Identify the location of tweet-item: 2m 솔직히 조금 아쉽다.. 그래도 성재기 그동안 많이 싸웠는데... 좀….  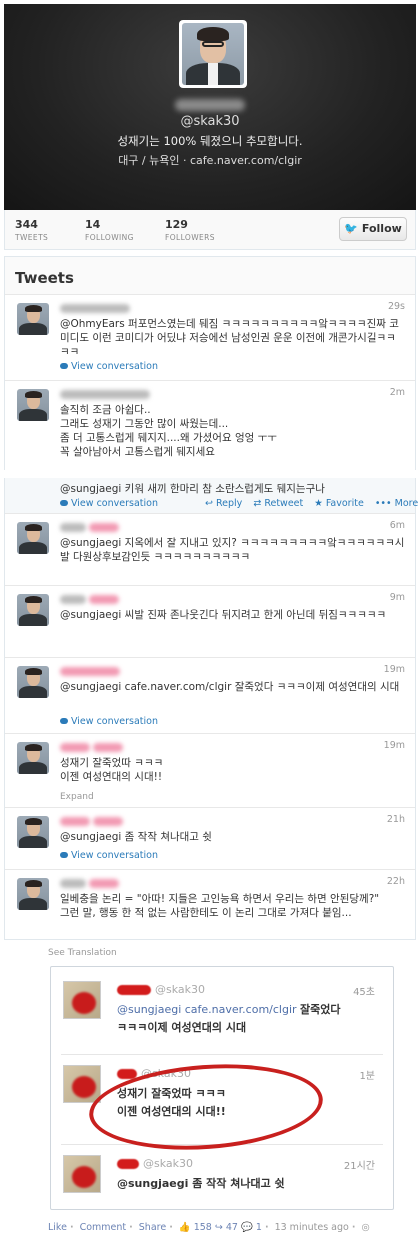
(210, 426).